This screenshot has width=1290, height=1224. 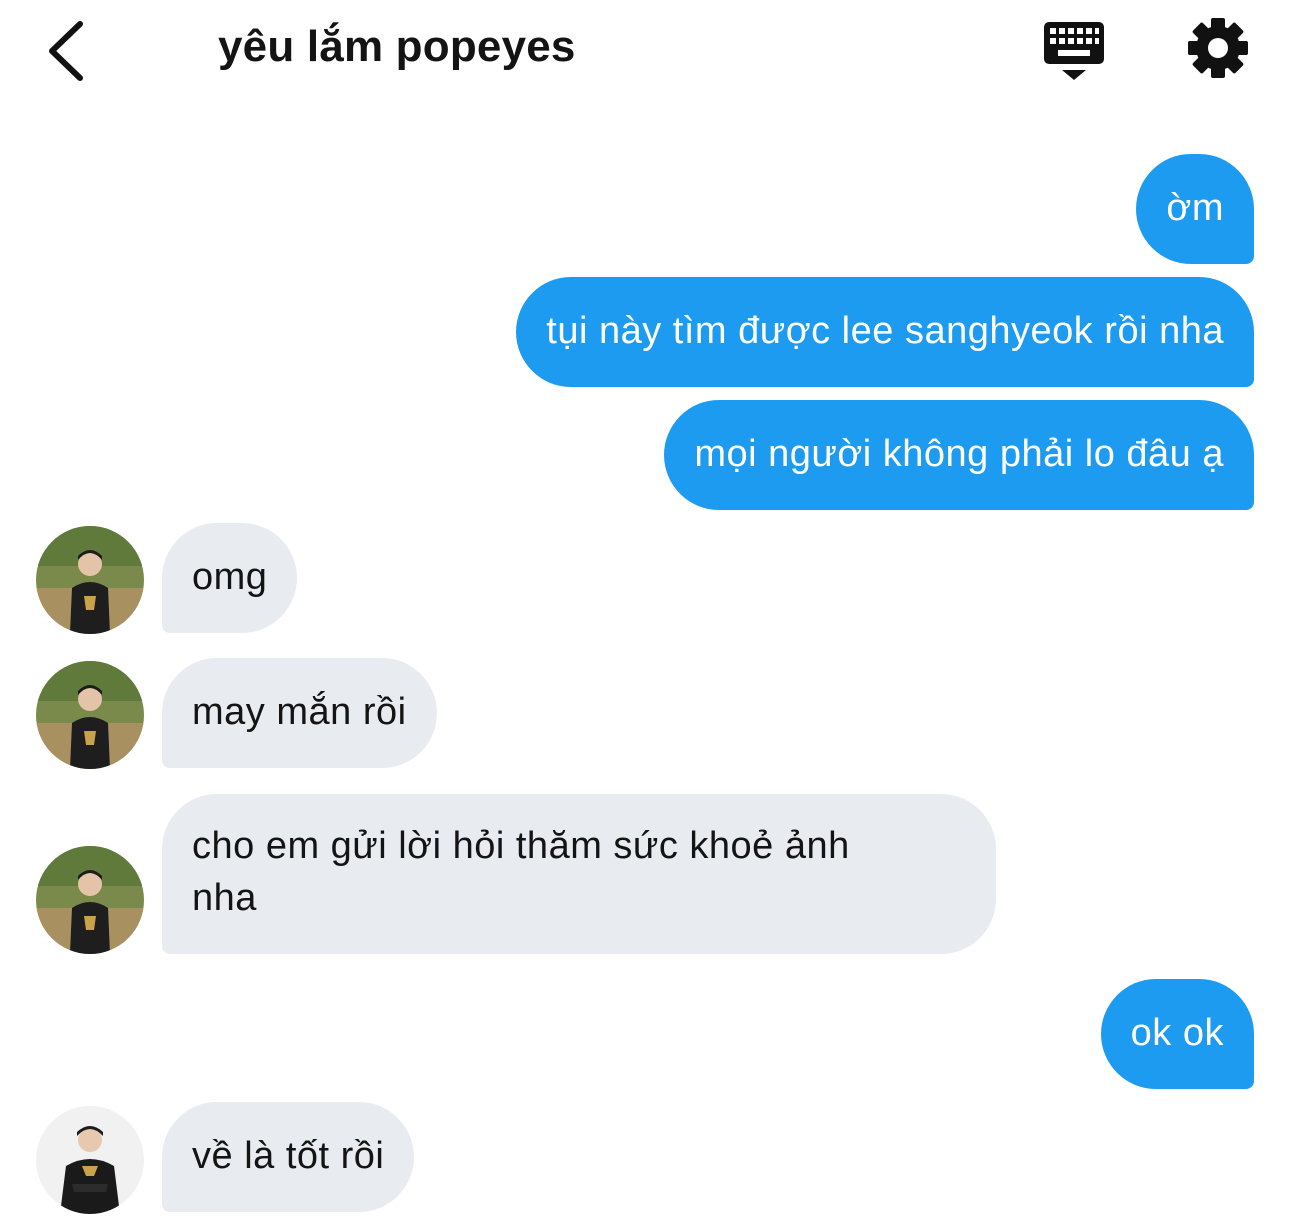 I want to click on back-button, so click(x=68, y=51).